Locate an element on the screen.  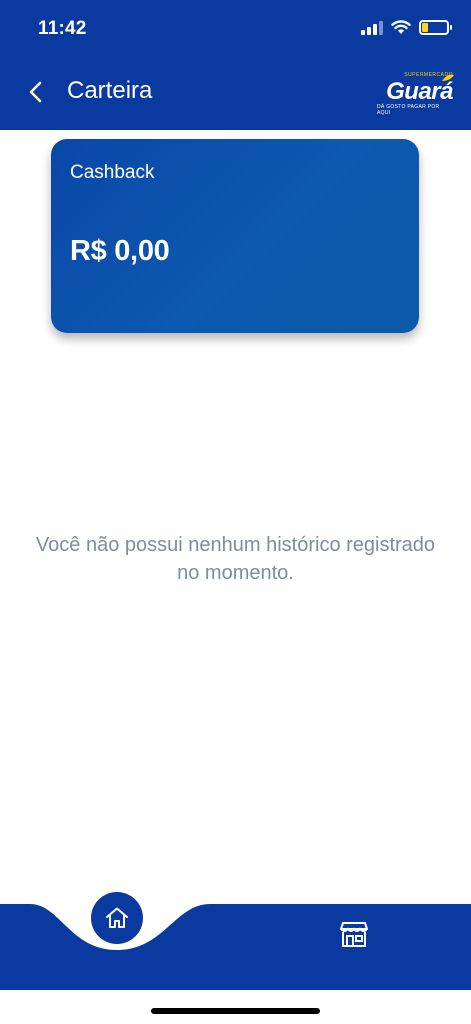
bottom-navigation is located at coordinates (235, 935).